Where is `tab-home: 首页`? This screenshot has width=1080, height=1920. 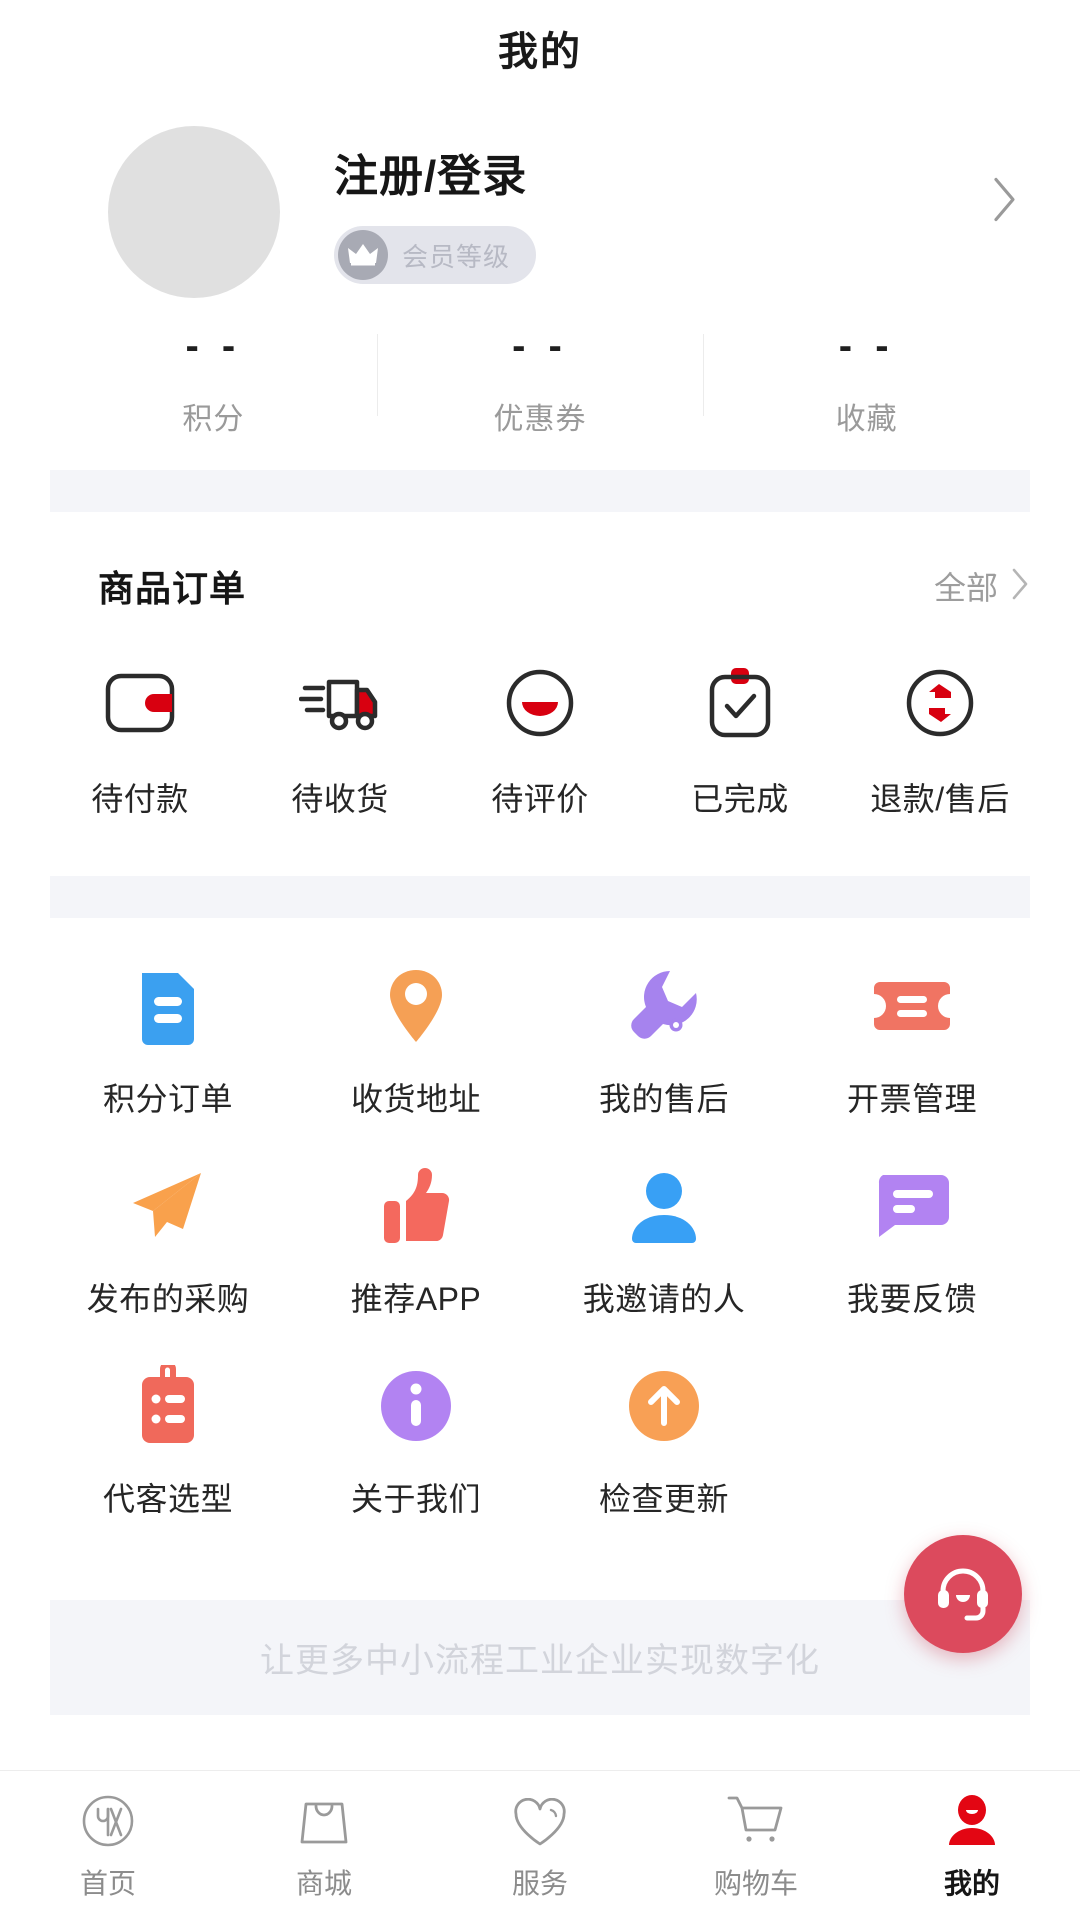
tab-home: 首页 is located at coordinates (108, 1846).